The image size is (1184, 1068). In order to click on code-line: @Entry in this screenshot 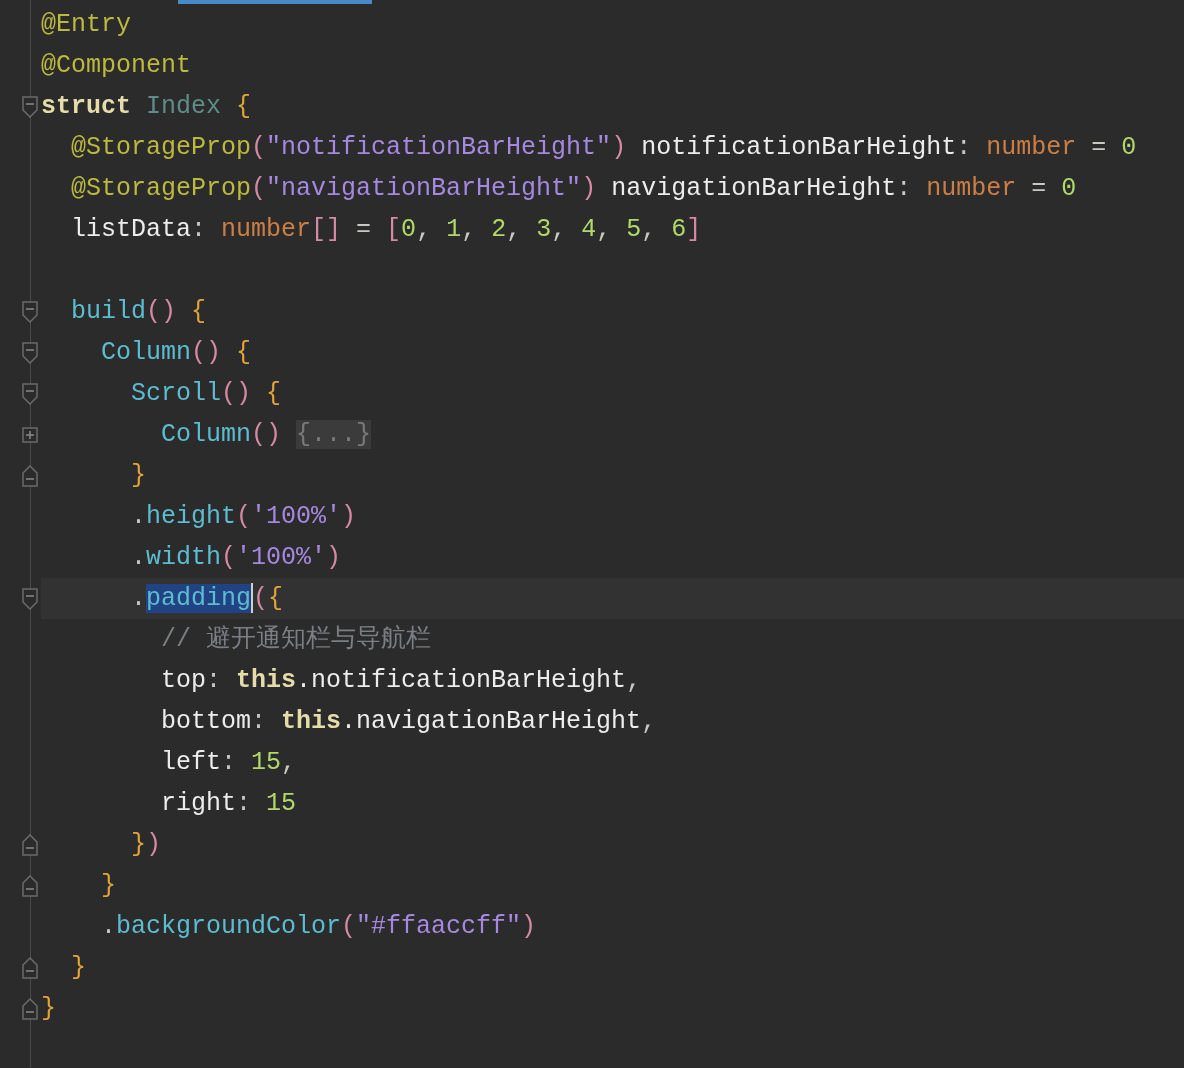, I will do `click(86, 25)`.